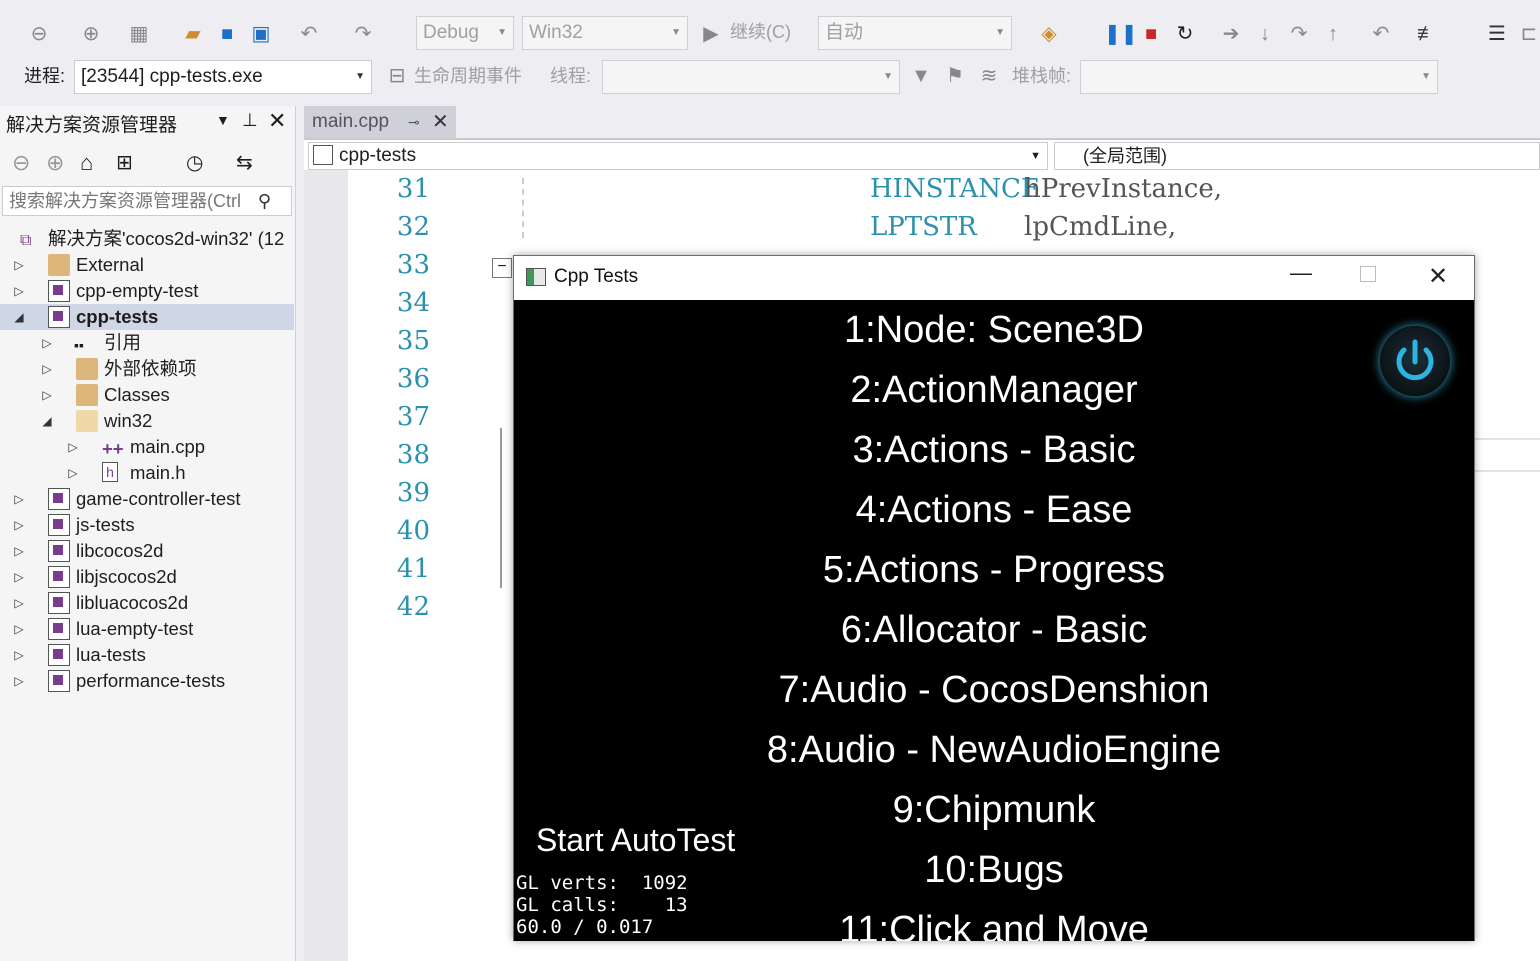 The height and width of the screenshot is (961, 1540). What do you see at coordinates (465, 33) in the screenshot?
I see `config-combo: Debug ▼` at bounding box center [465, 33].